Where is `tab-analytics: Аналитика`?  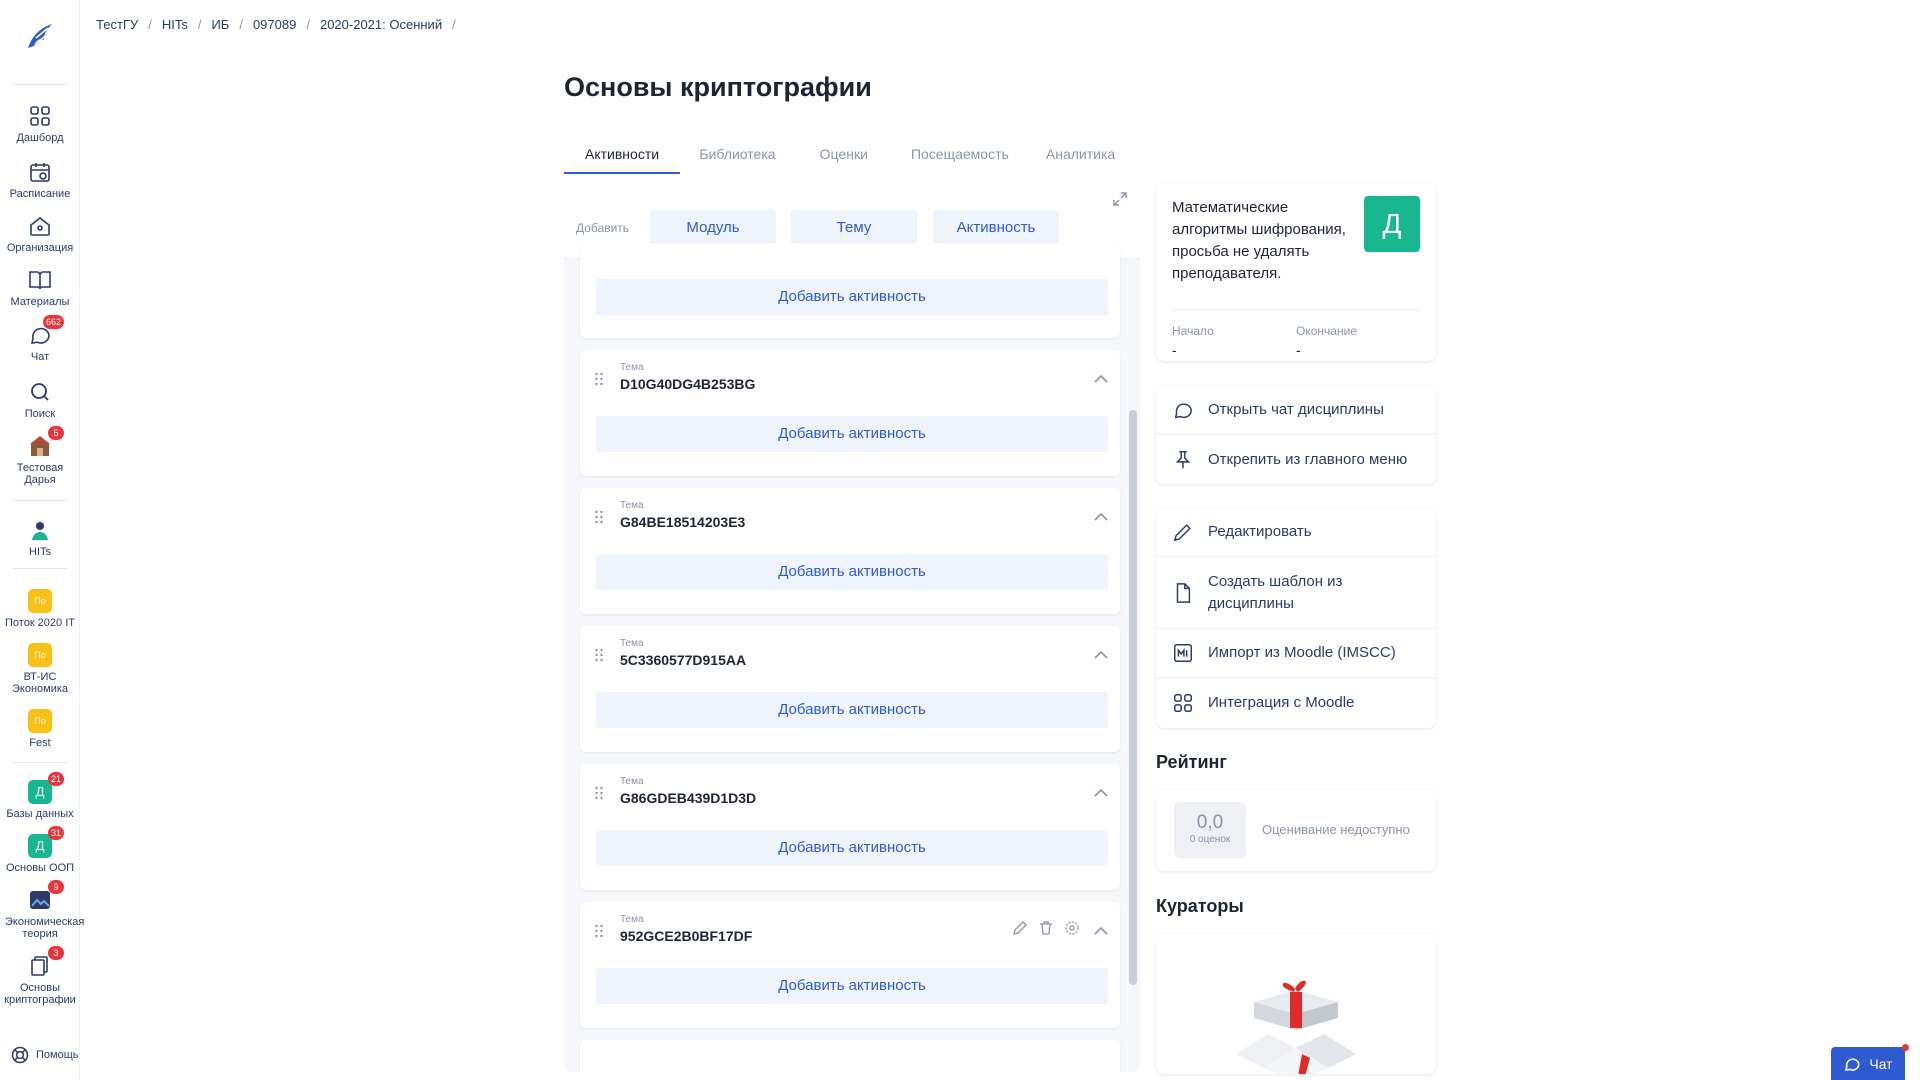 tab-analytics: Аналитика is located at coordinates (1080, 160).